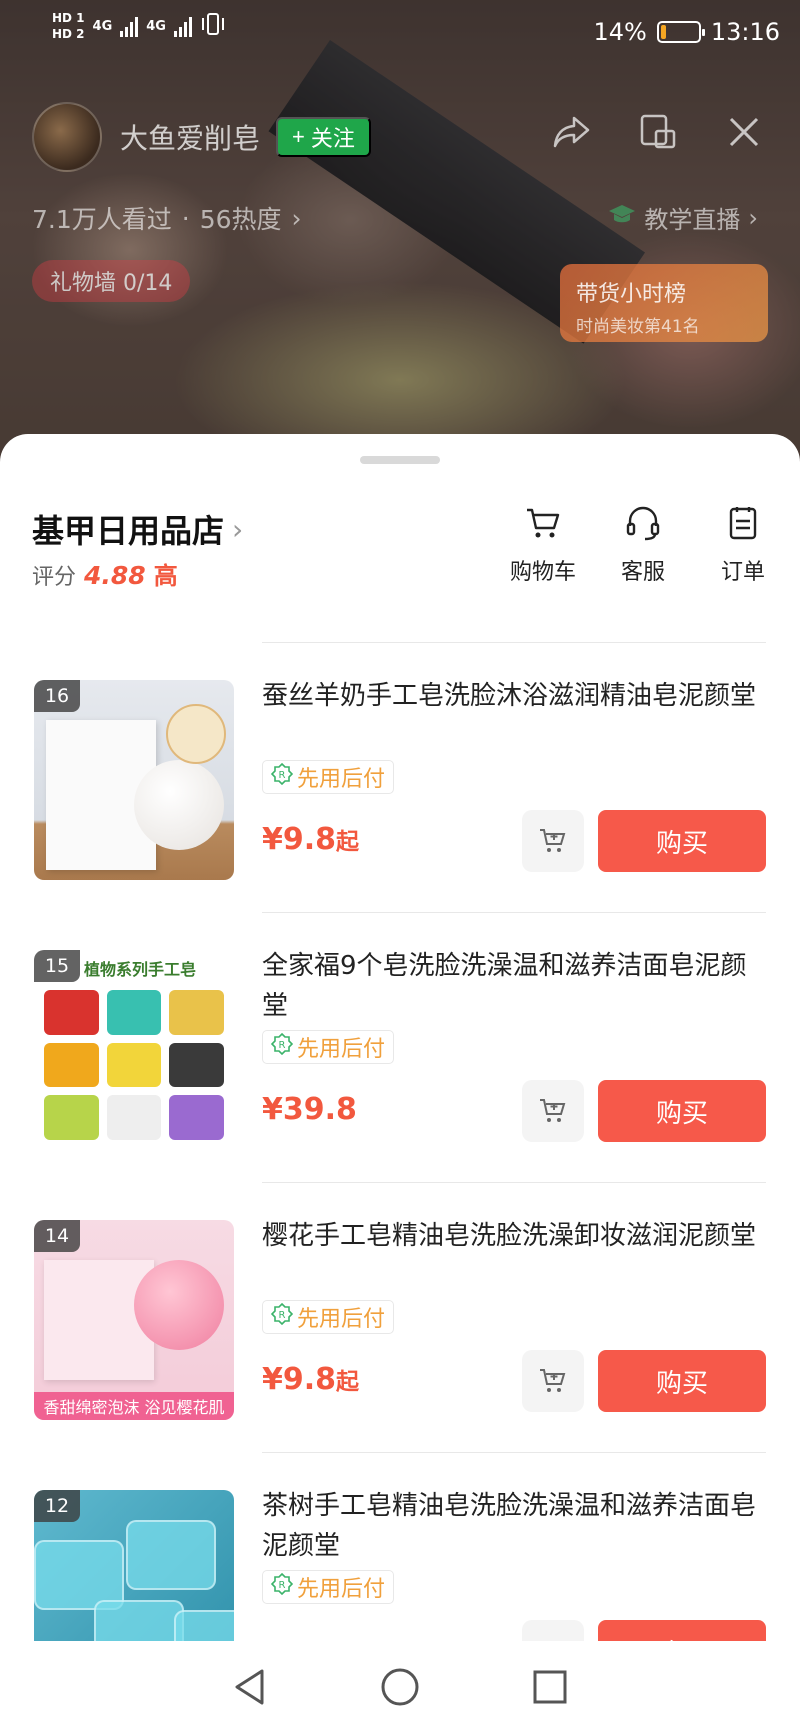 This screenshot has height=1733, width=800. What do you see at coordinates (622, 218) in the screenshot?
I see `graduation-cap-icon` at bounding box center [622, 218].